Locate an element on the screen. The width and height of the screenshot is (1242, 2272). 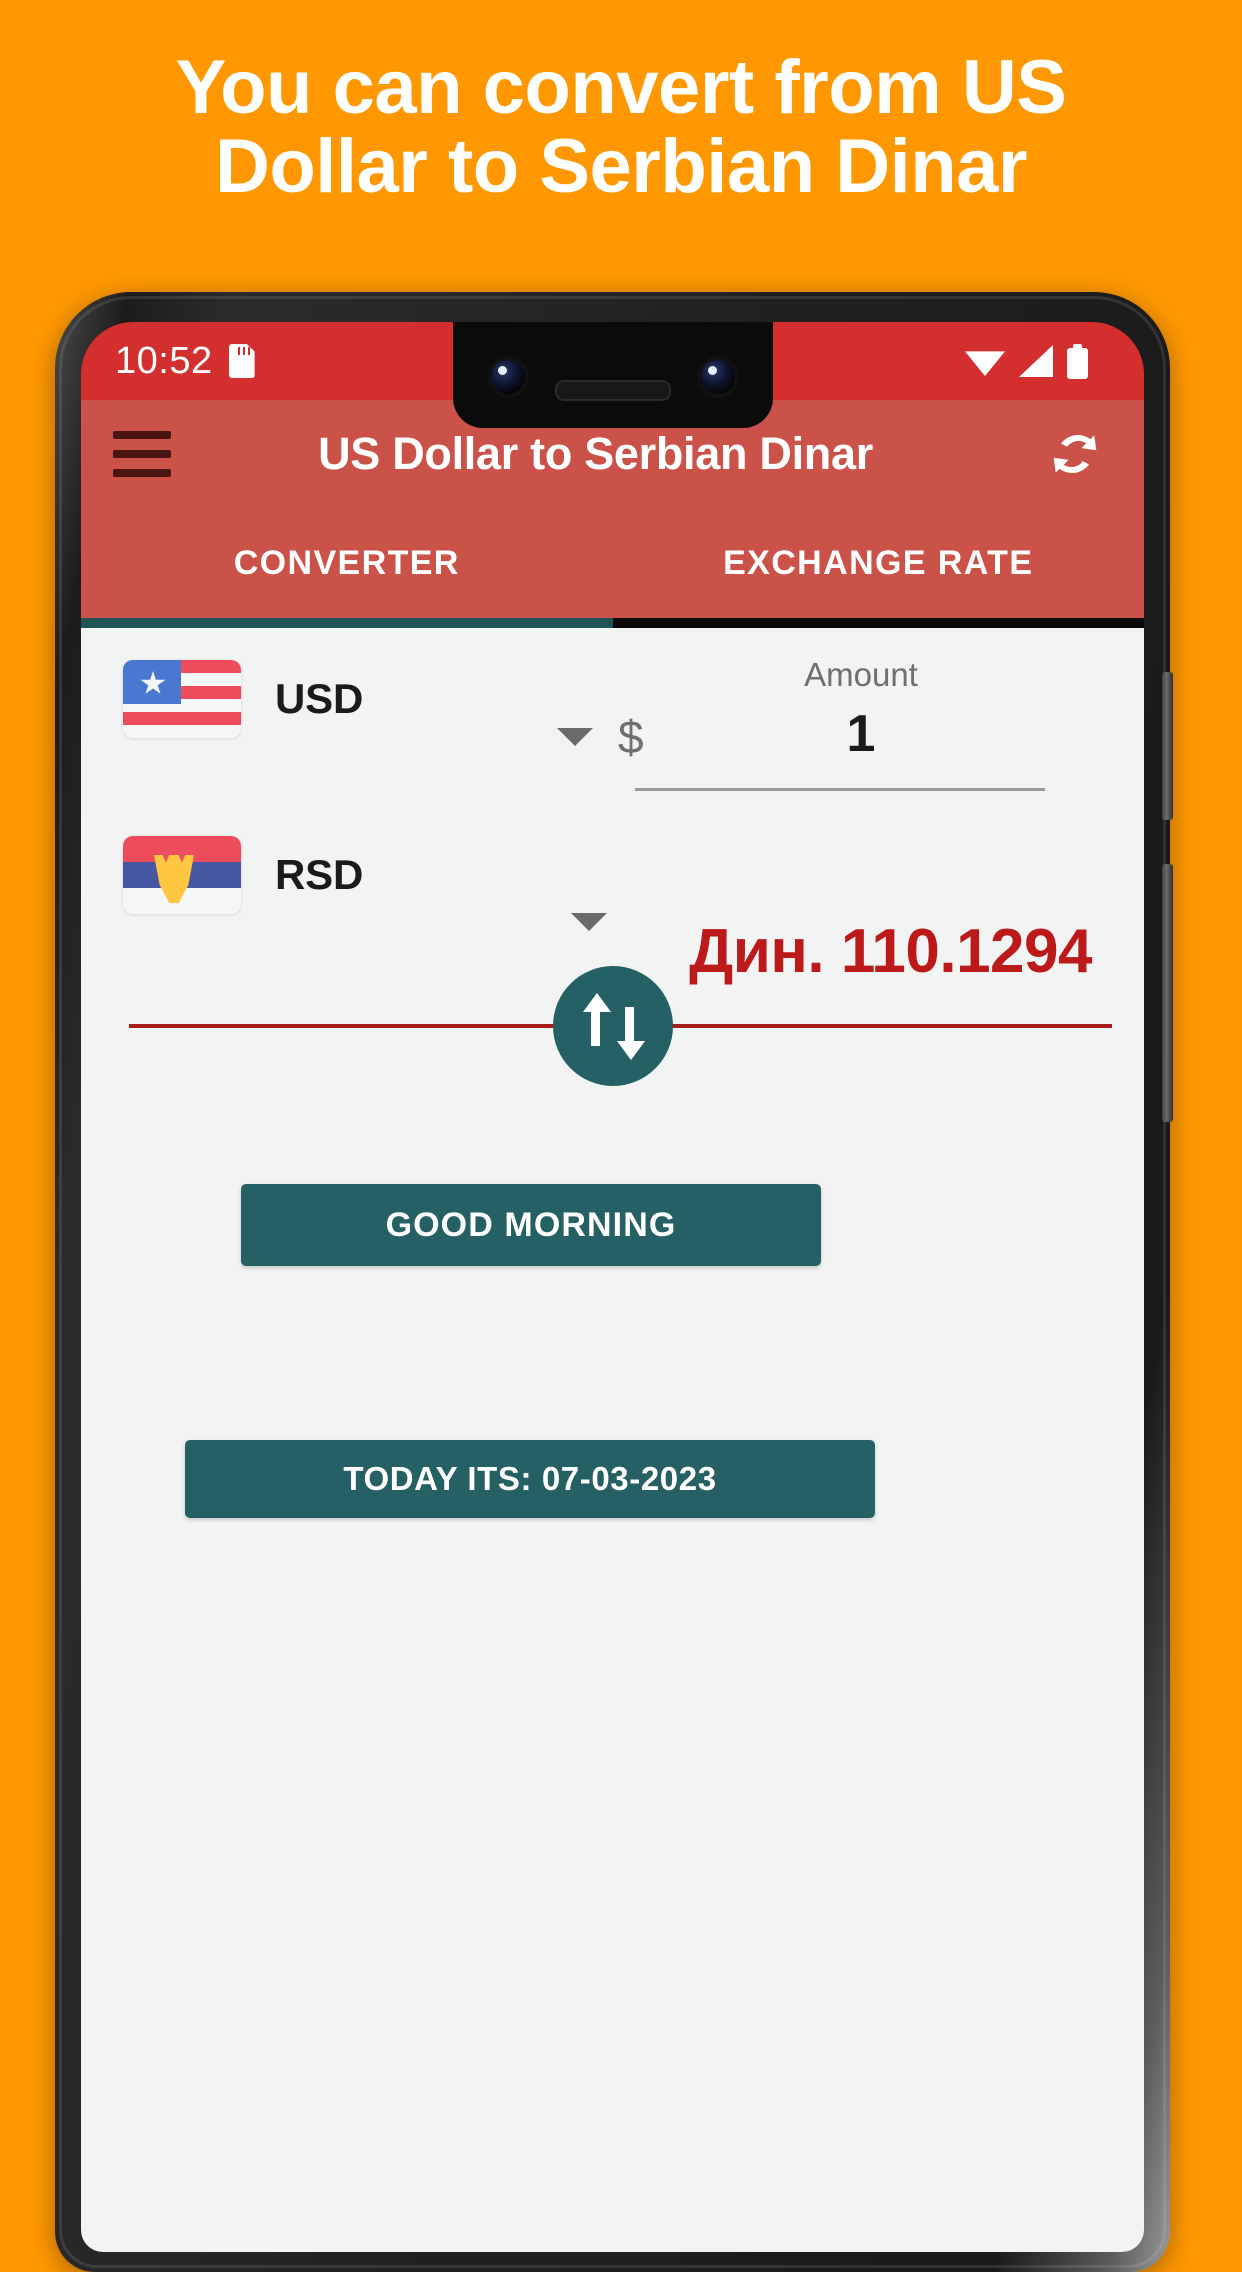
status-bar-left: 10:52 is located at coordinates (185, 361).